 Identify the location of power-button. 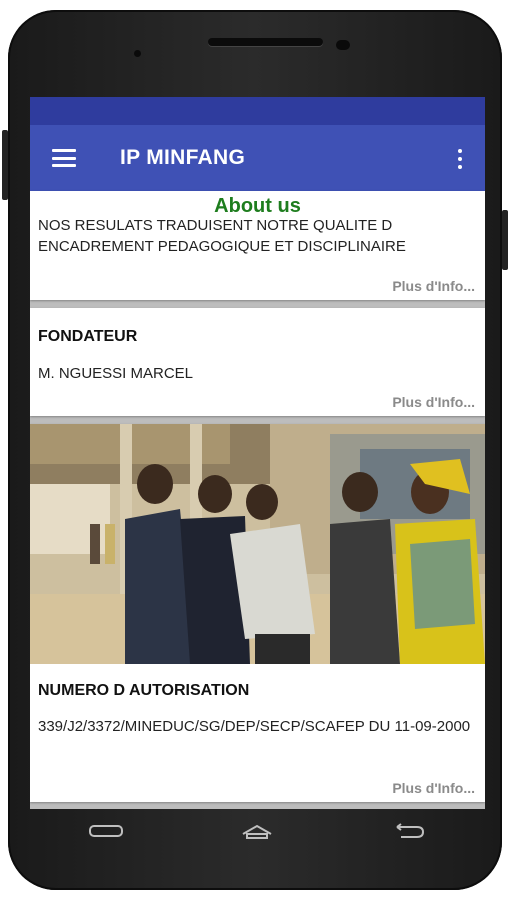
(505, 240).